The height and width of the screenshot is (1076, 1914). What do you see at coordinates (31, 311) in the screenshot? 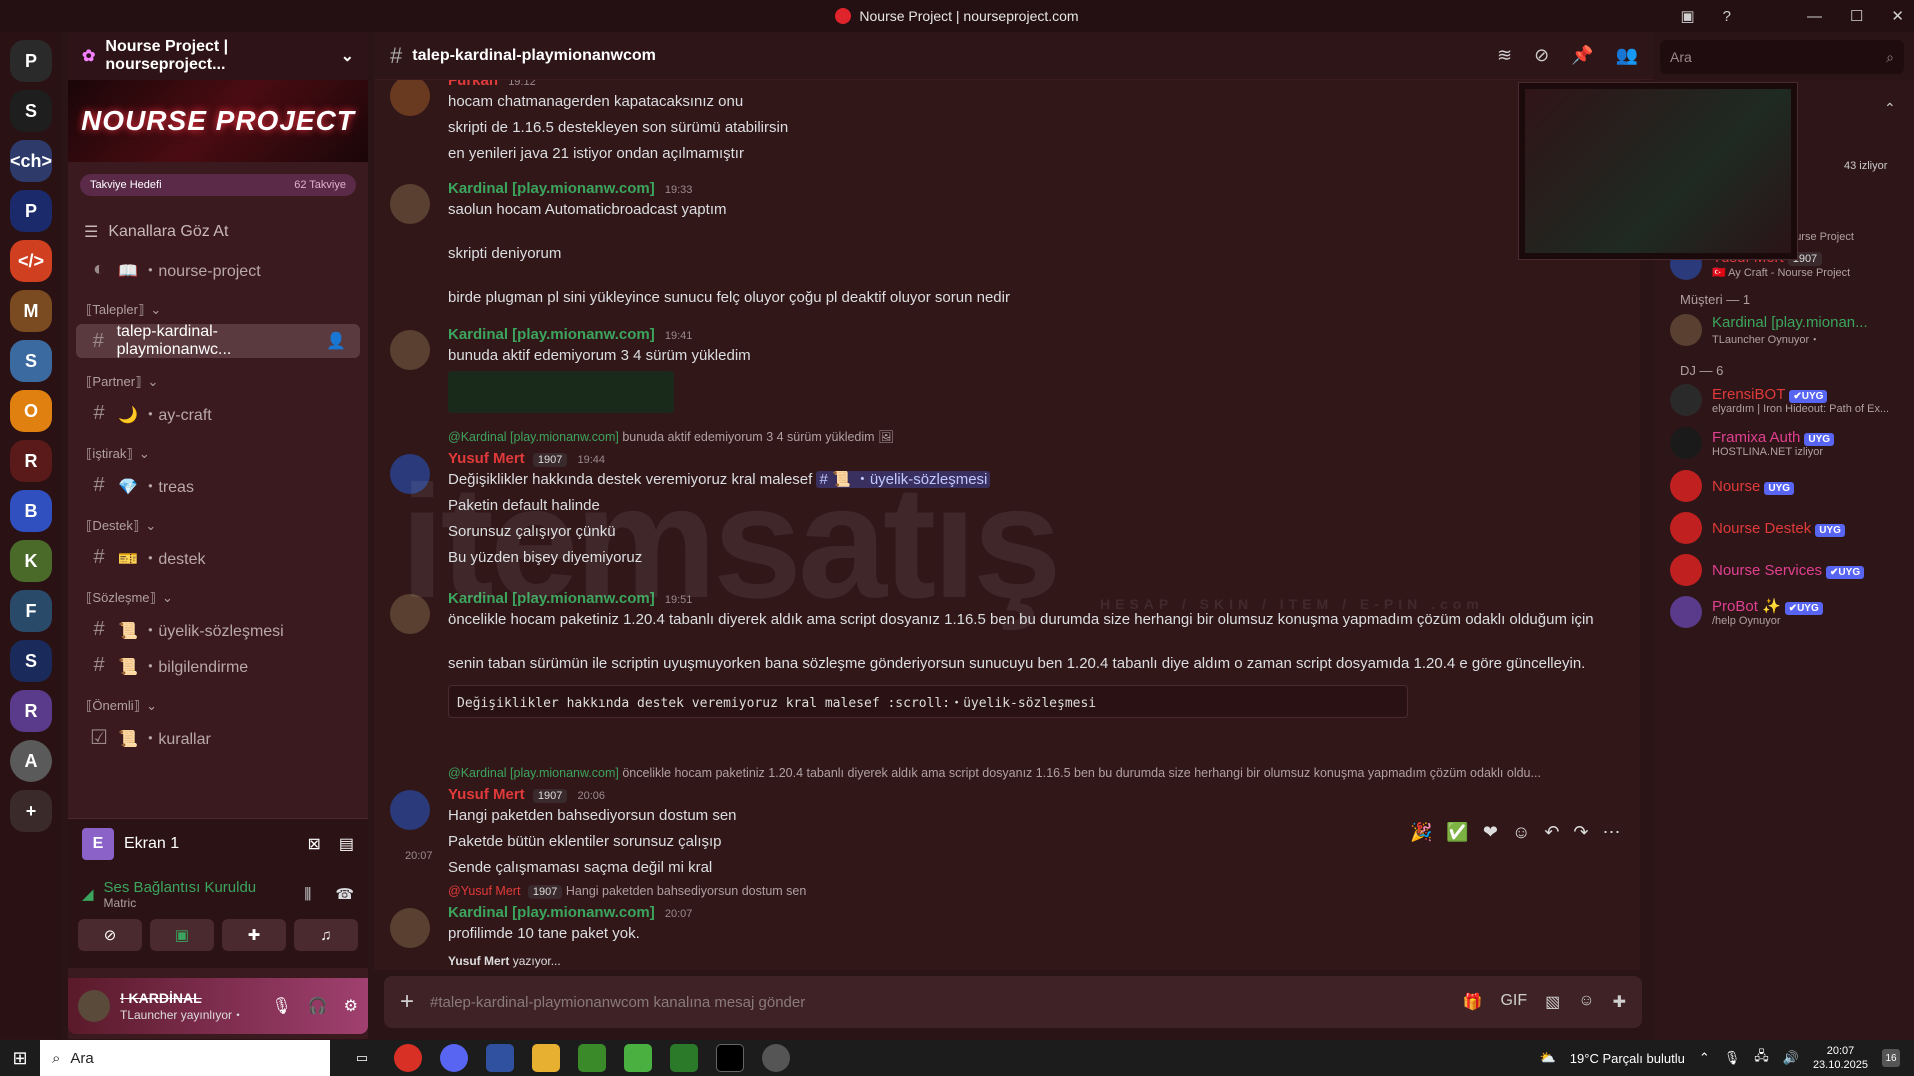
I see `server-icon: M` at bounding box center [31, 311].